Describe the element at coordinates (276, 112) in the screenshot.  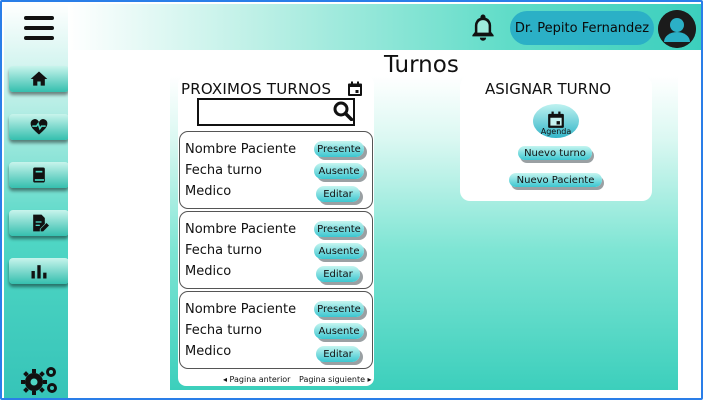
I see `search-input` at that location.